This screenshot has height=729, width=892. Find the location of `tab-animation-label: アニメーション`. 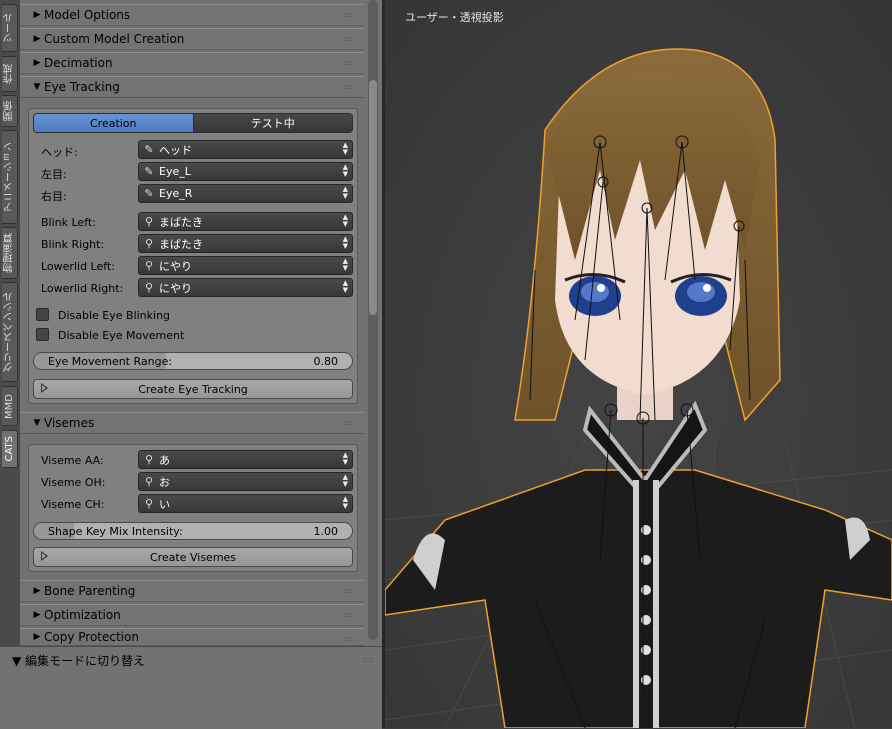

tab-animation-label: アニメーション is located at coordinates (9, 177).